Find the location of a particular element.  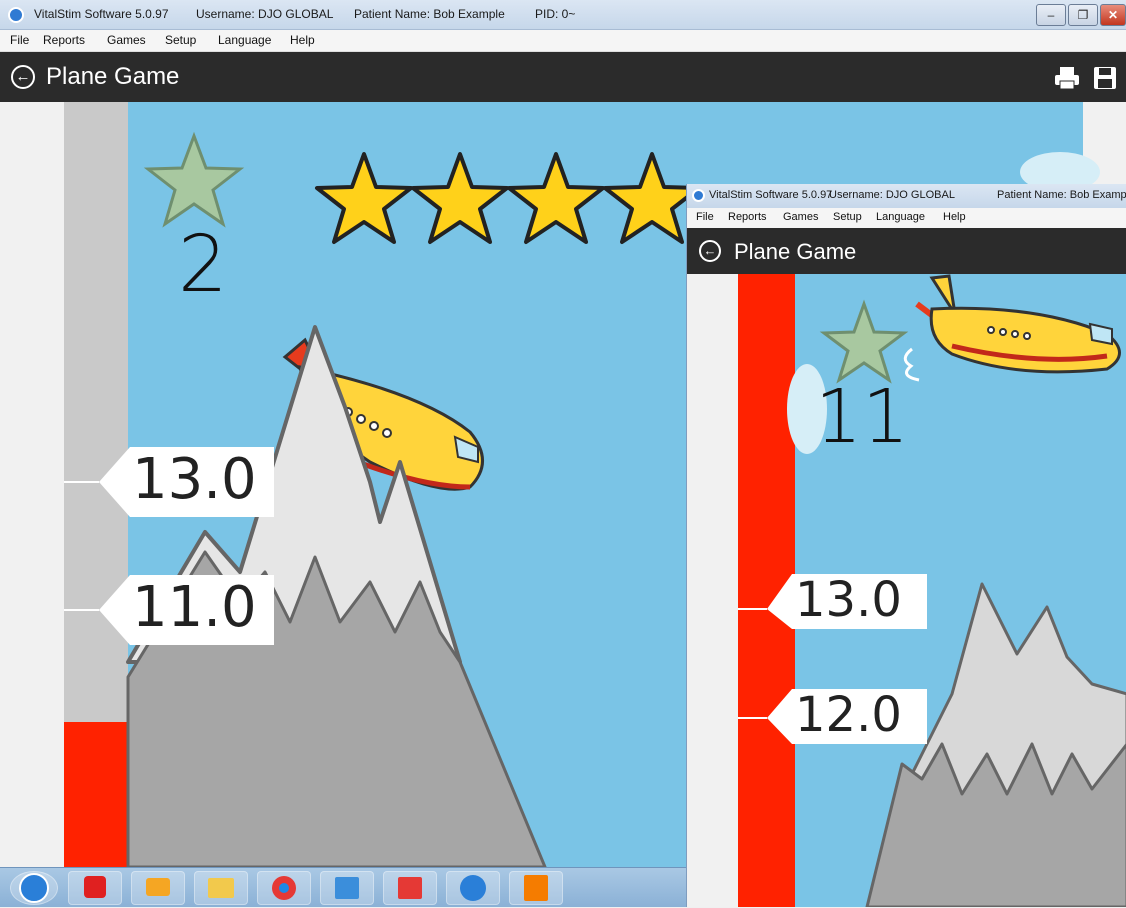

taskbar is located at coordinates (345, 887).